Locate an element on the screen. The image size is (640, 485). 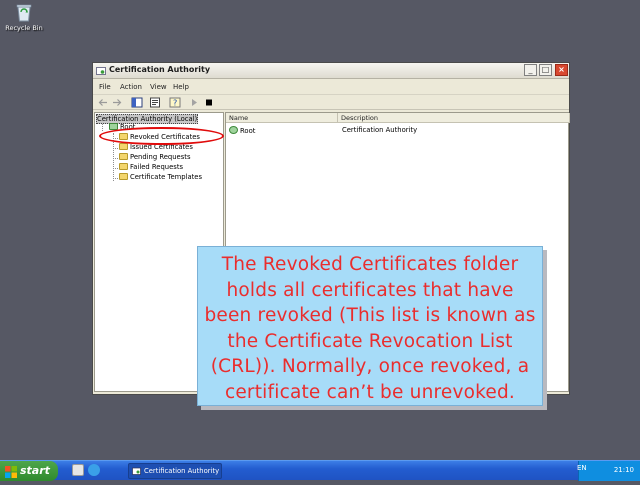
recycle-bin-shortcut: Recycle Bin is located at coordinates (24, 17).